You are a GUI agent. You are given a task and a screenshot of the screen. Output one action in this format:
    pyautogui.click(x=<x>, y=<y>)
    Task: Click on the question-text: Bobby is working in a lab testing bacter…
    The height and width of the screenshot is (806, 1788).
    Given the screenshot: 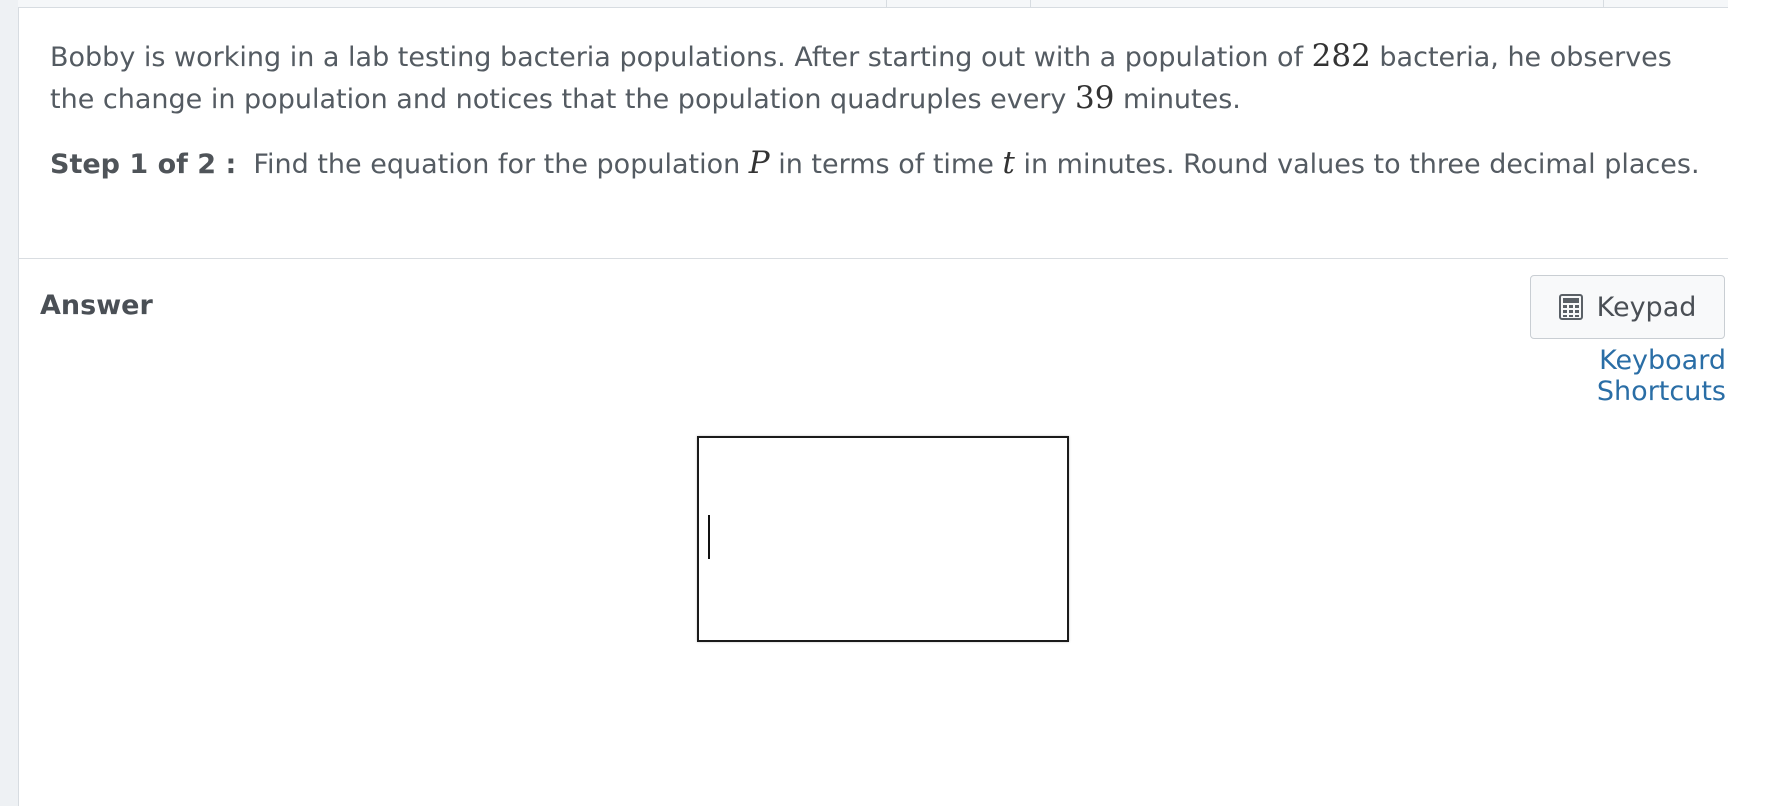 What is the action you would take?
    pyautogui.click(x=880, y=78)
    